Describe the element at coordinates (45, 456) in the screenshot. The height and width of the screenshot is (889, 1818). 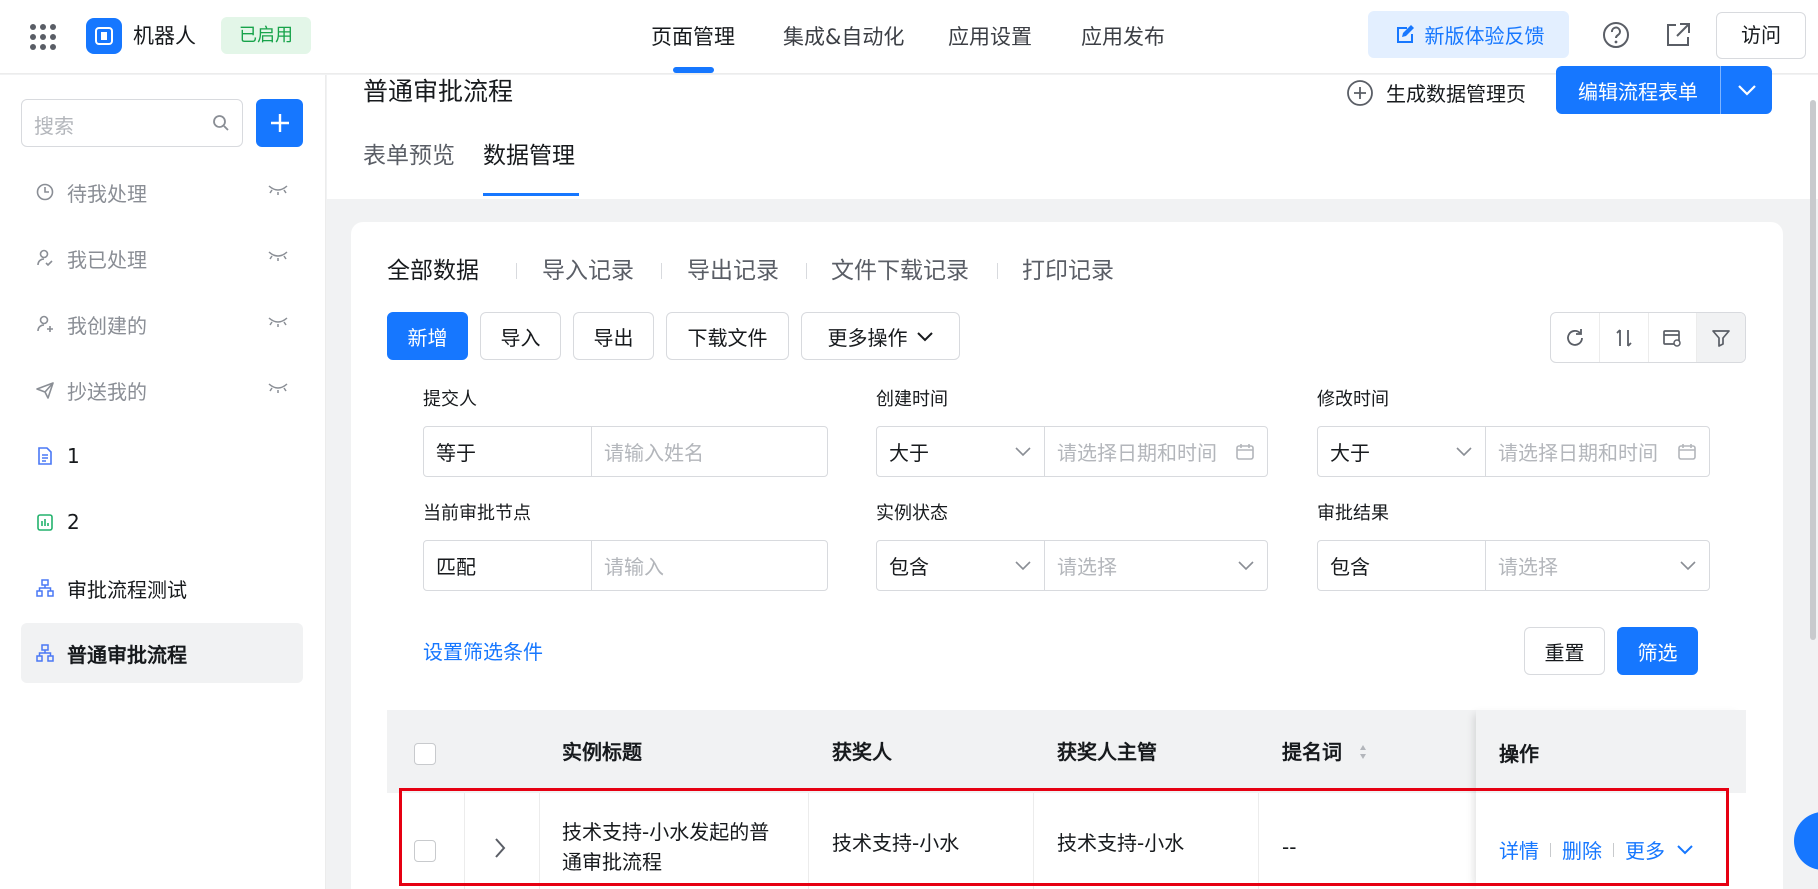
I see `document-icon` at that location.